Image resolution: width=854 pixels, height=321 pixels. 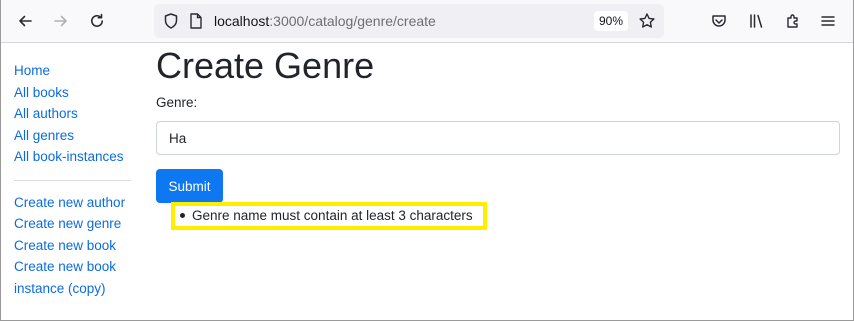 What do you see at coordinates (73, 71) in the screenshot?
I see `sidebar-link-home: Home` at bounding box center [73, 71].